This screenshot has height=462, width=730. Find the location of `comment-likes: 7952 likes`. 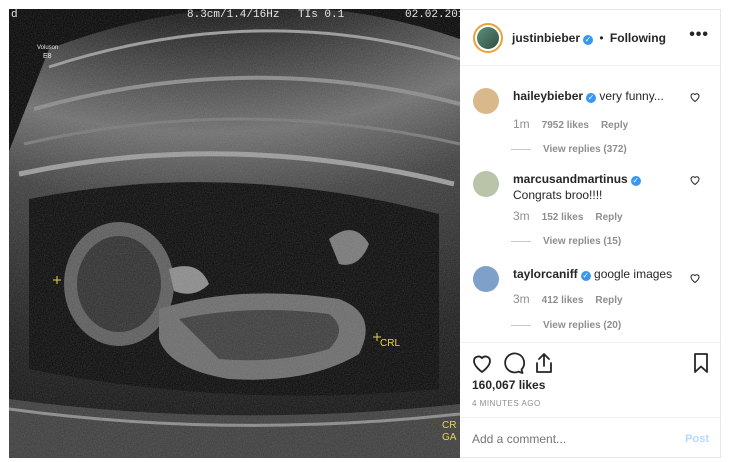

comment-likes: 7952 likes is located at coordinates (565, 125).